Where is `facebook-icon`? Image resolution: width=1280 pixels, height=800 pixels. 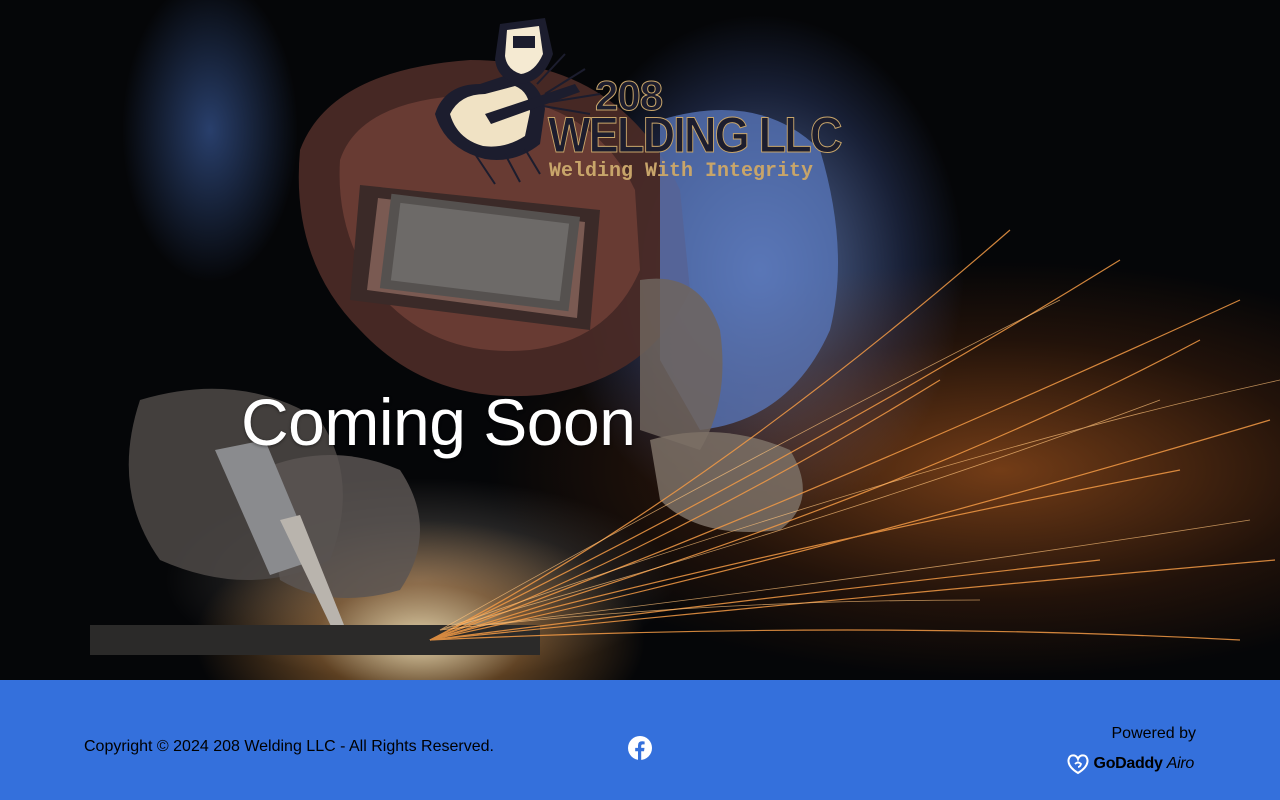
facebook-icon is located at coordinates (640, 748).